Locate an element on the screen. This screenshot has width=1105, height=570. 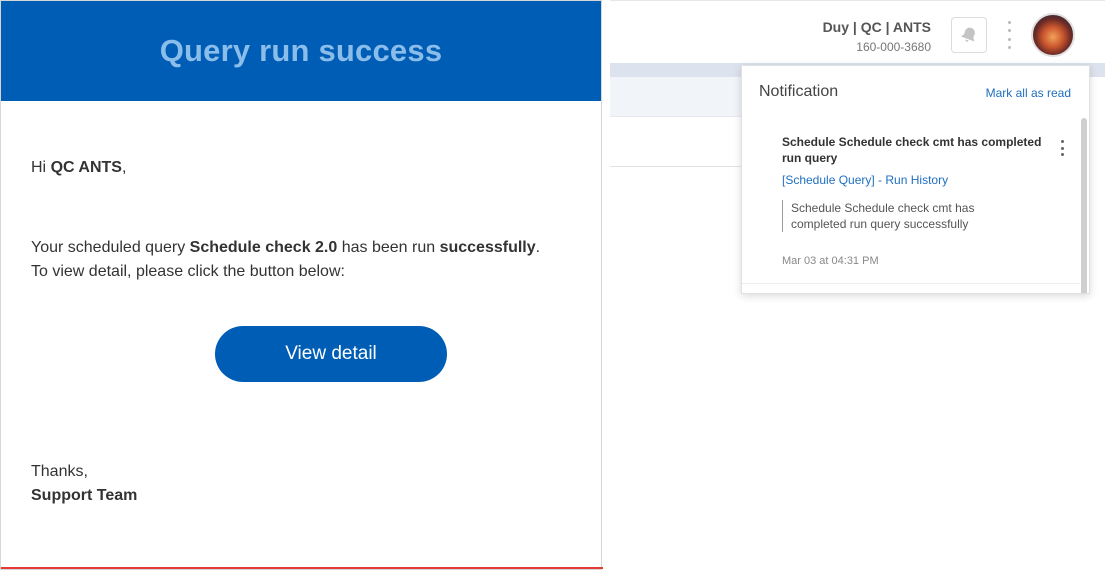
message-prefix: Your scheduled query is located at coordinates (110, 247).